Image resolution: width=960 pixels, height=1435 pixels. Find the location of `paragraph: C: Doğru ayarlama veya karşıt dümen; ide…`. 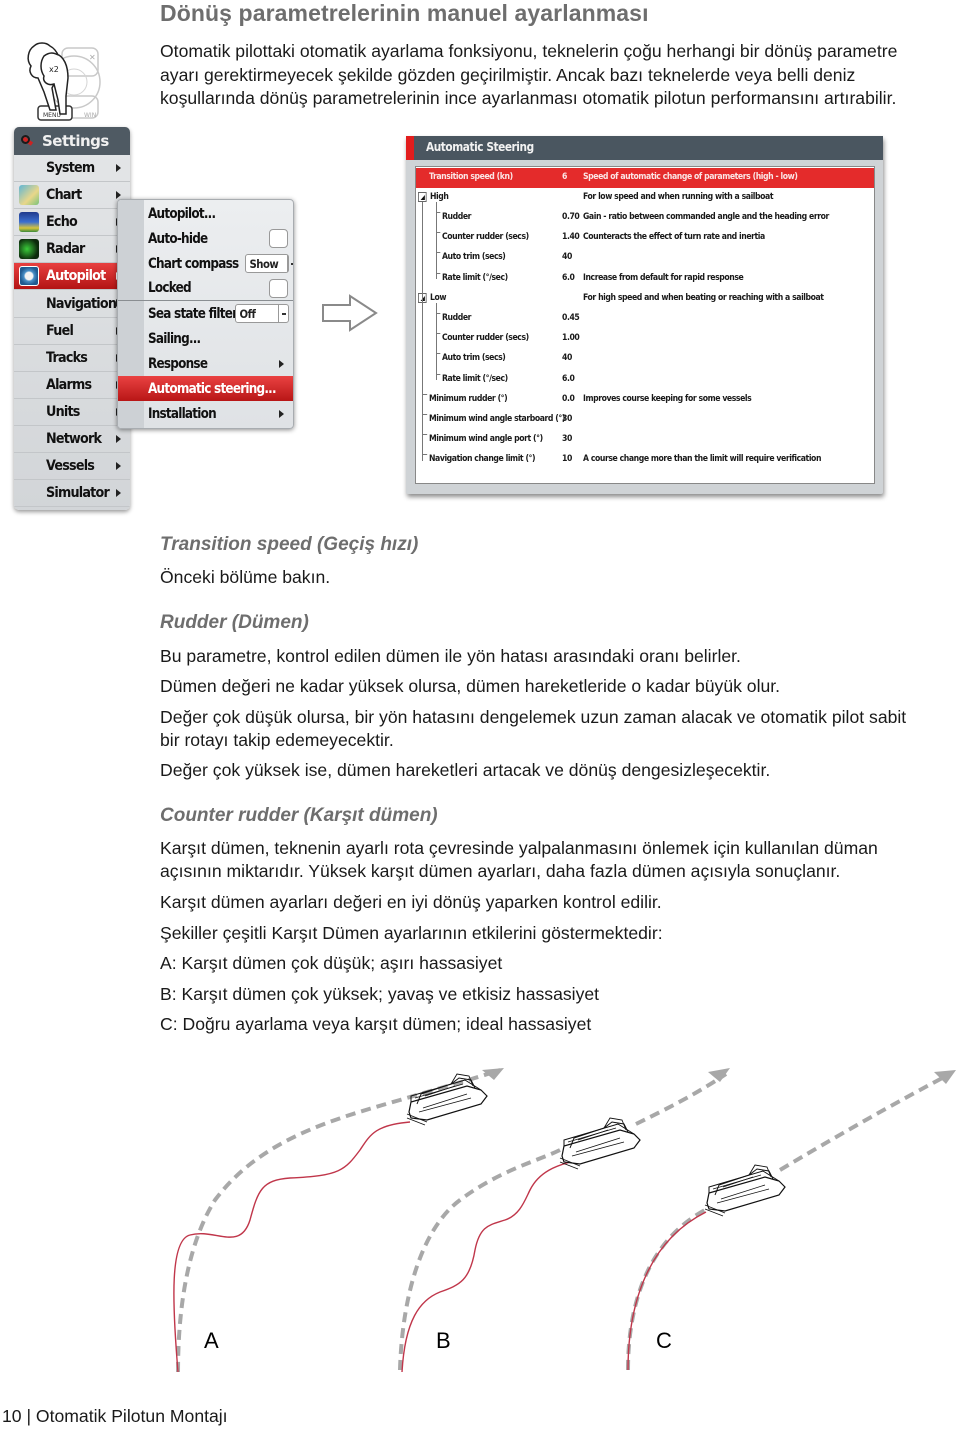

paragraph: C: Doğru ayarlama veya karşıt dümen; ide… is located at coordinates (376, 1024).